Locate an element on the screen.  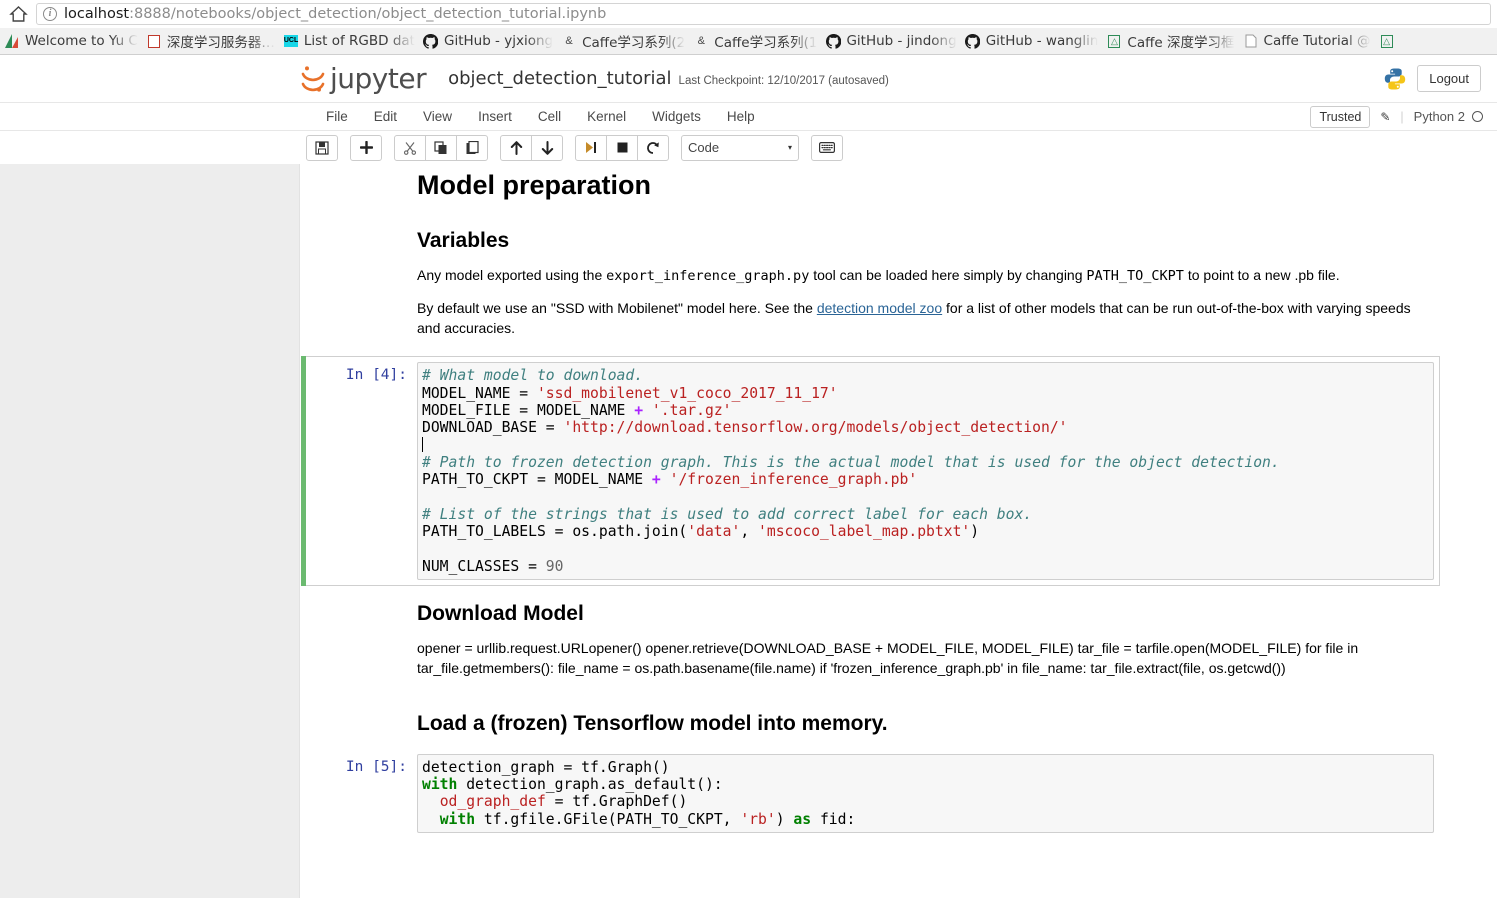
copy-cell-button is located at coordinates (441, 147).